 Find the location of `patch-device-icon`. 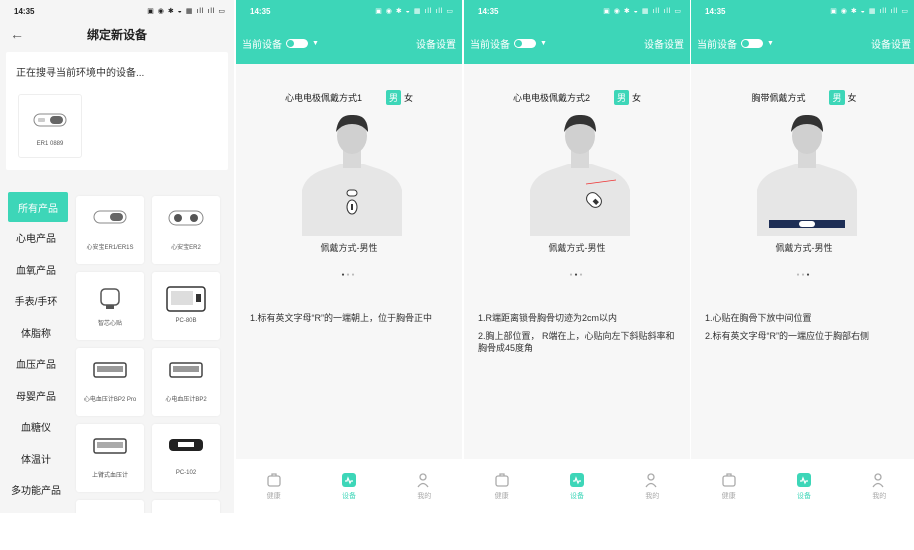

patch-device-icon is located at coordinates (110, 298).